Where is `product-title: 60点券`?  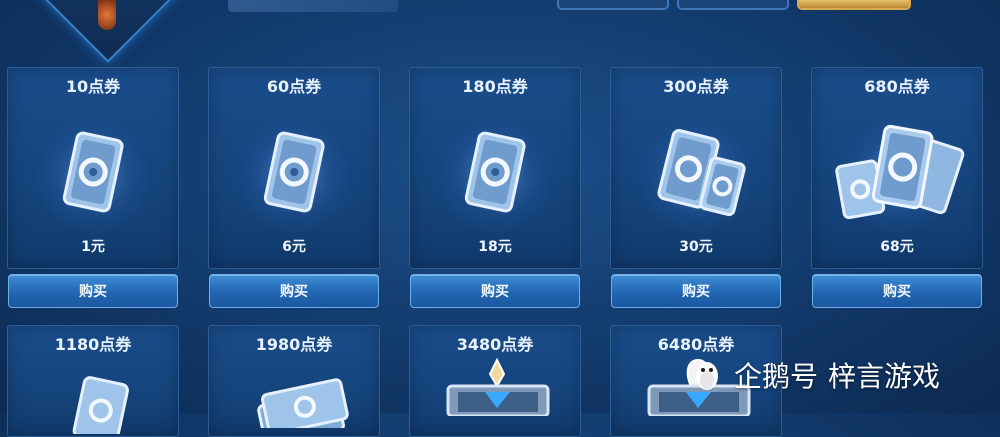
product-title: 60点券 is located at coordinates (294, 86).